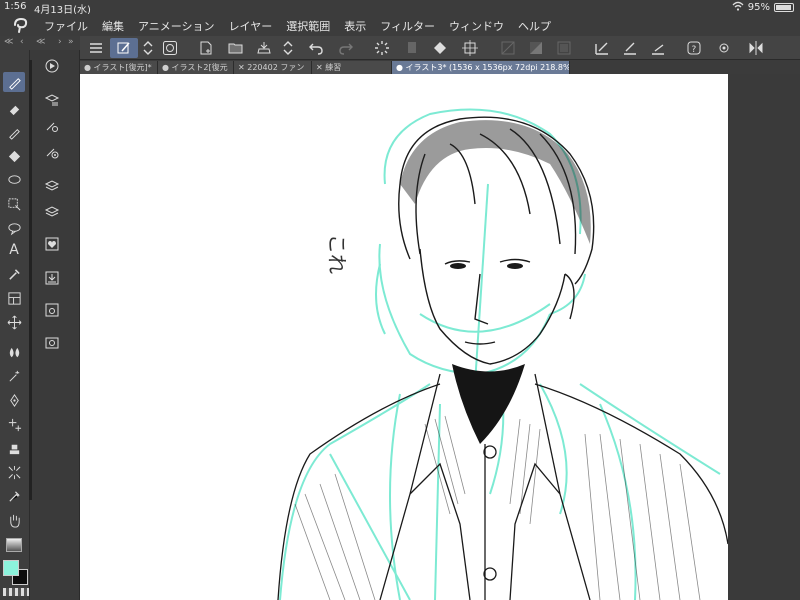  Describe the element at coordinates (508, 48) in the screenshot. I see `clear-outside-icon` at that location.